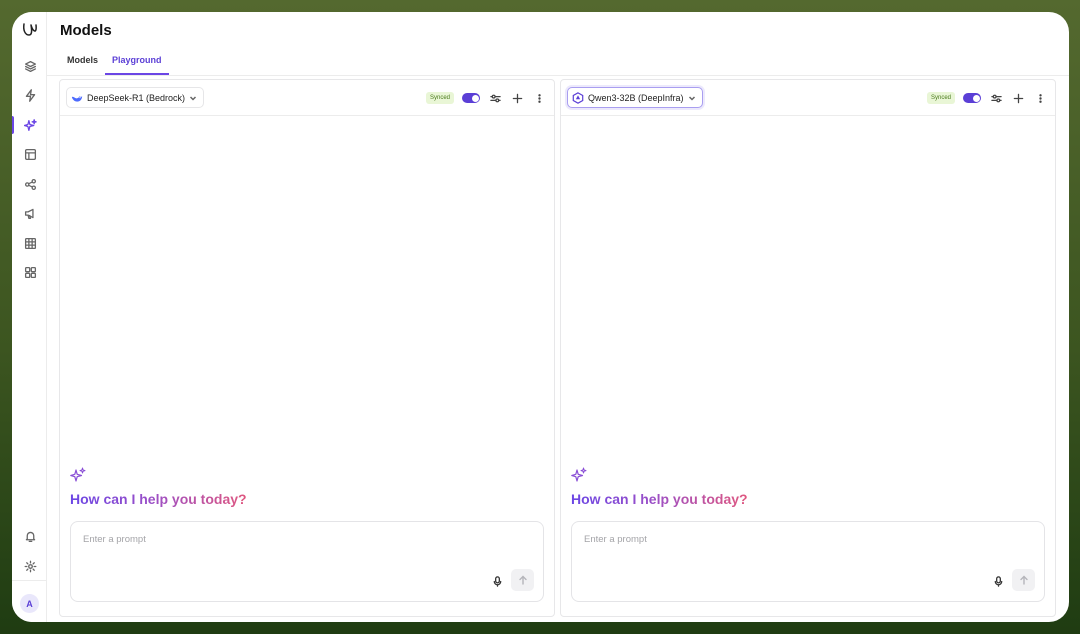 This screenshot has height=634, width=1080. Describe the element at coordinates (30, 30) in the screenshot. I see `logo-icon` at that location.